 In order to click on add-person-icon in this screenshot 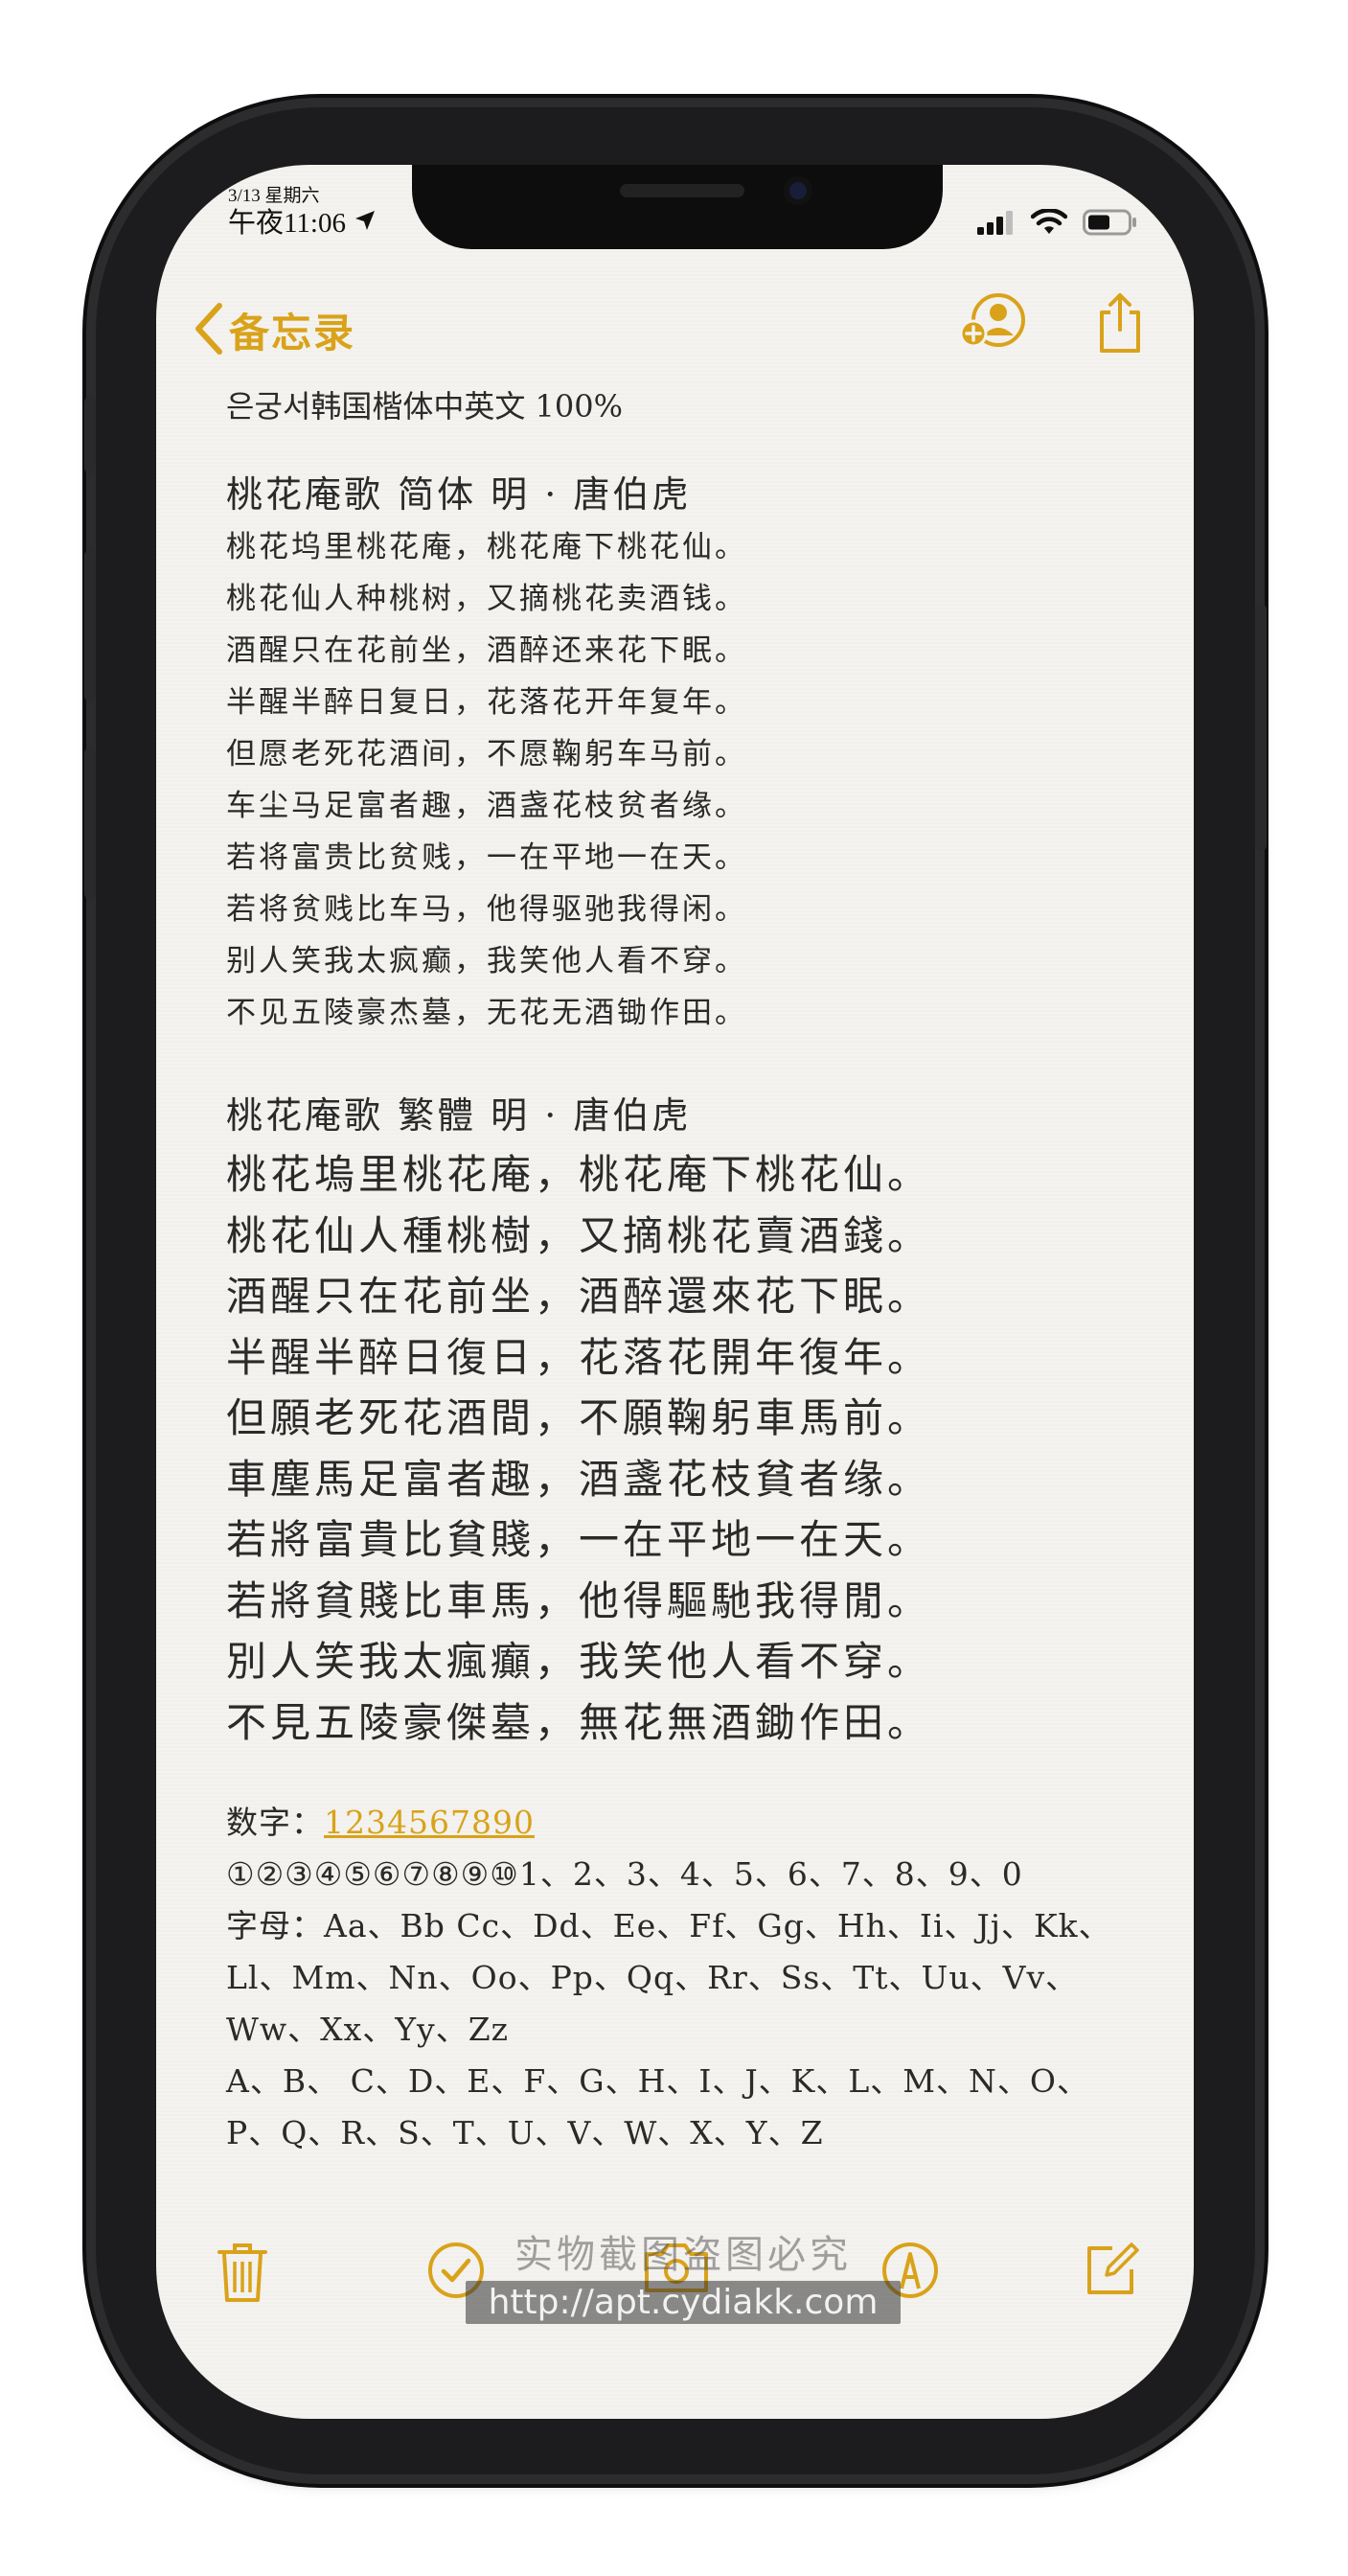, I will do `click(992, 324)`.